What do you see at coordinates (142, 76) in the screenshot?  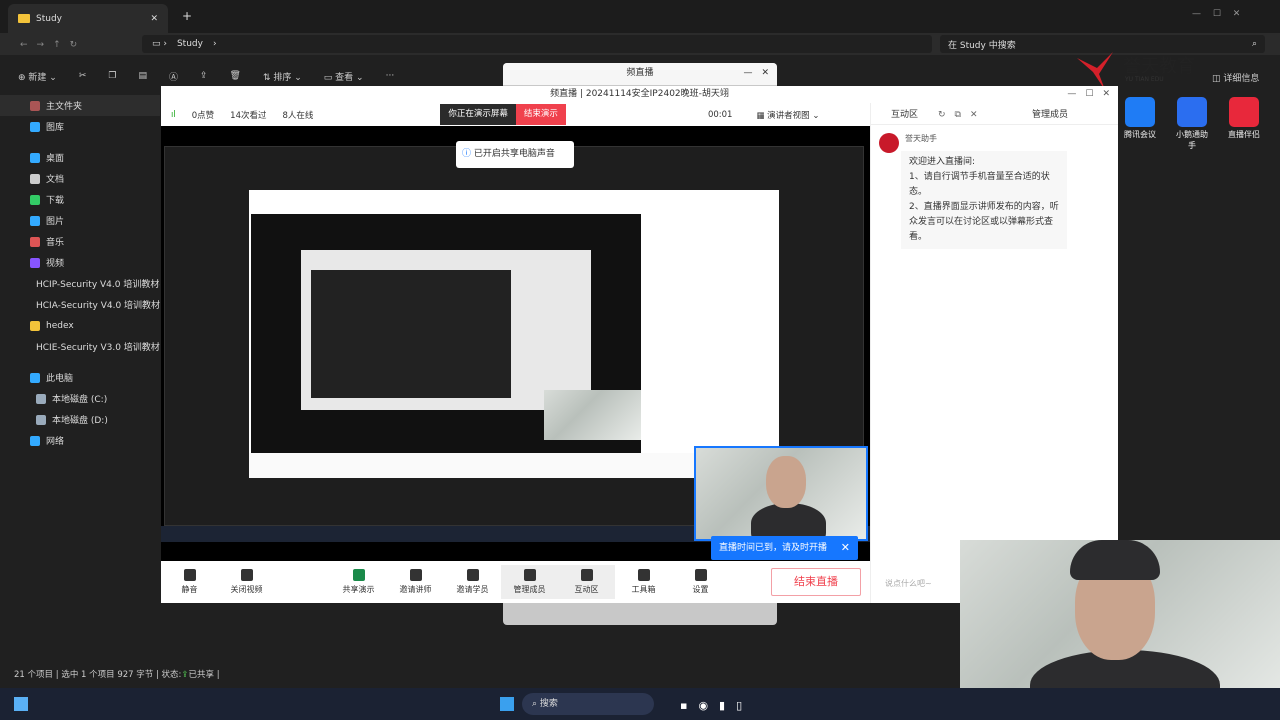 I see `paste-icon: ▤` at bounding box center [142, 76].